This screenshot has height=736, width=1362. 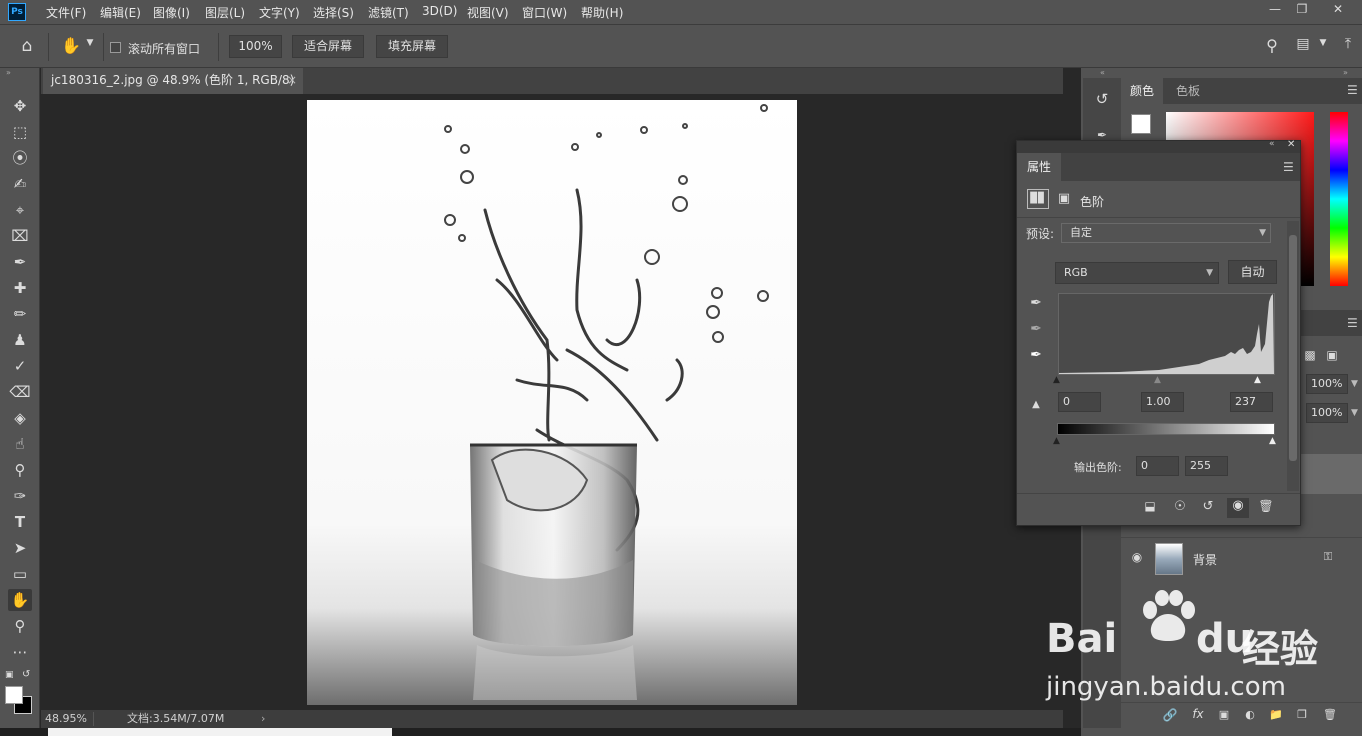 What do you see at coordinates (115, 47) in the screenshot?
I see `scroll-all-checkbox` at bounding box center [115, 47].